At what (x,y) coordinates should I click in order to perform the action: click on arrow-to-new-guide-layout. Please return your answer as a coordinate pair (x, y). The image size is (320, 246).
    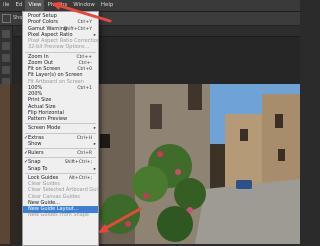
    Looking at the image, I should click on (122, 219).